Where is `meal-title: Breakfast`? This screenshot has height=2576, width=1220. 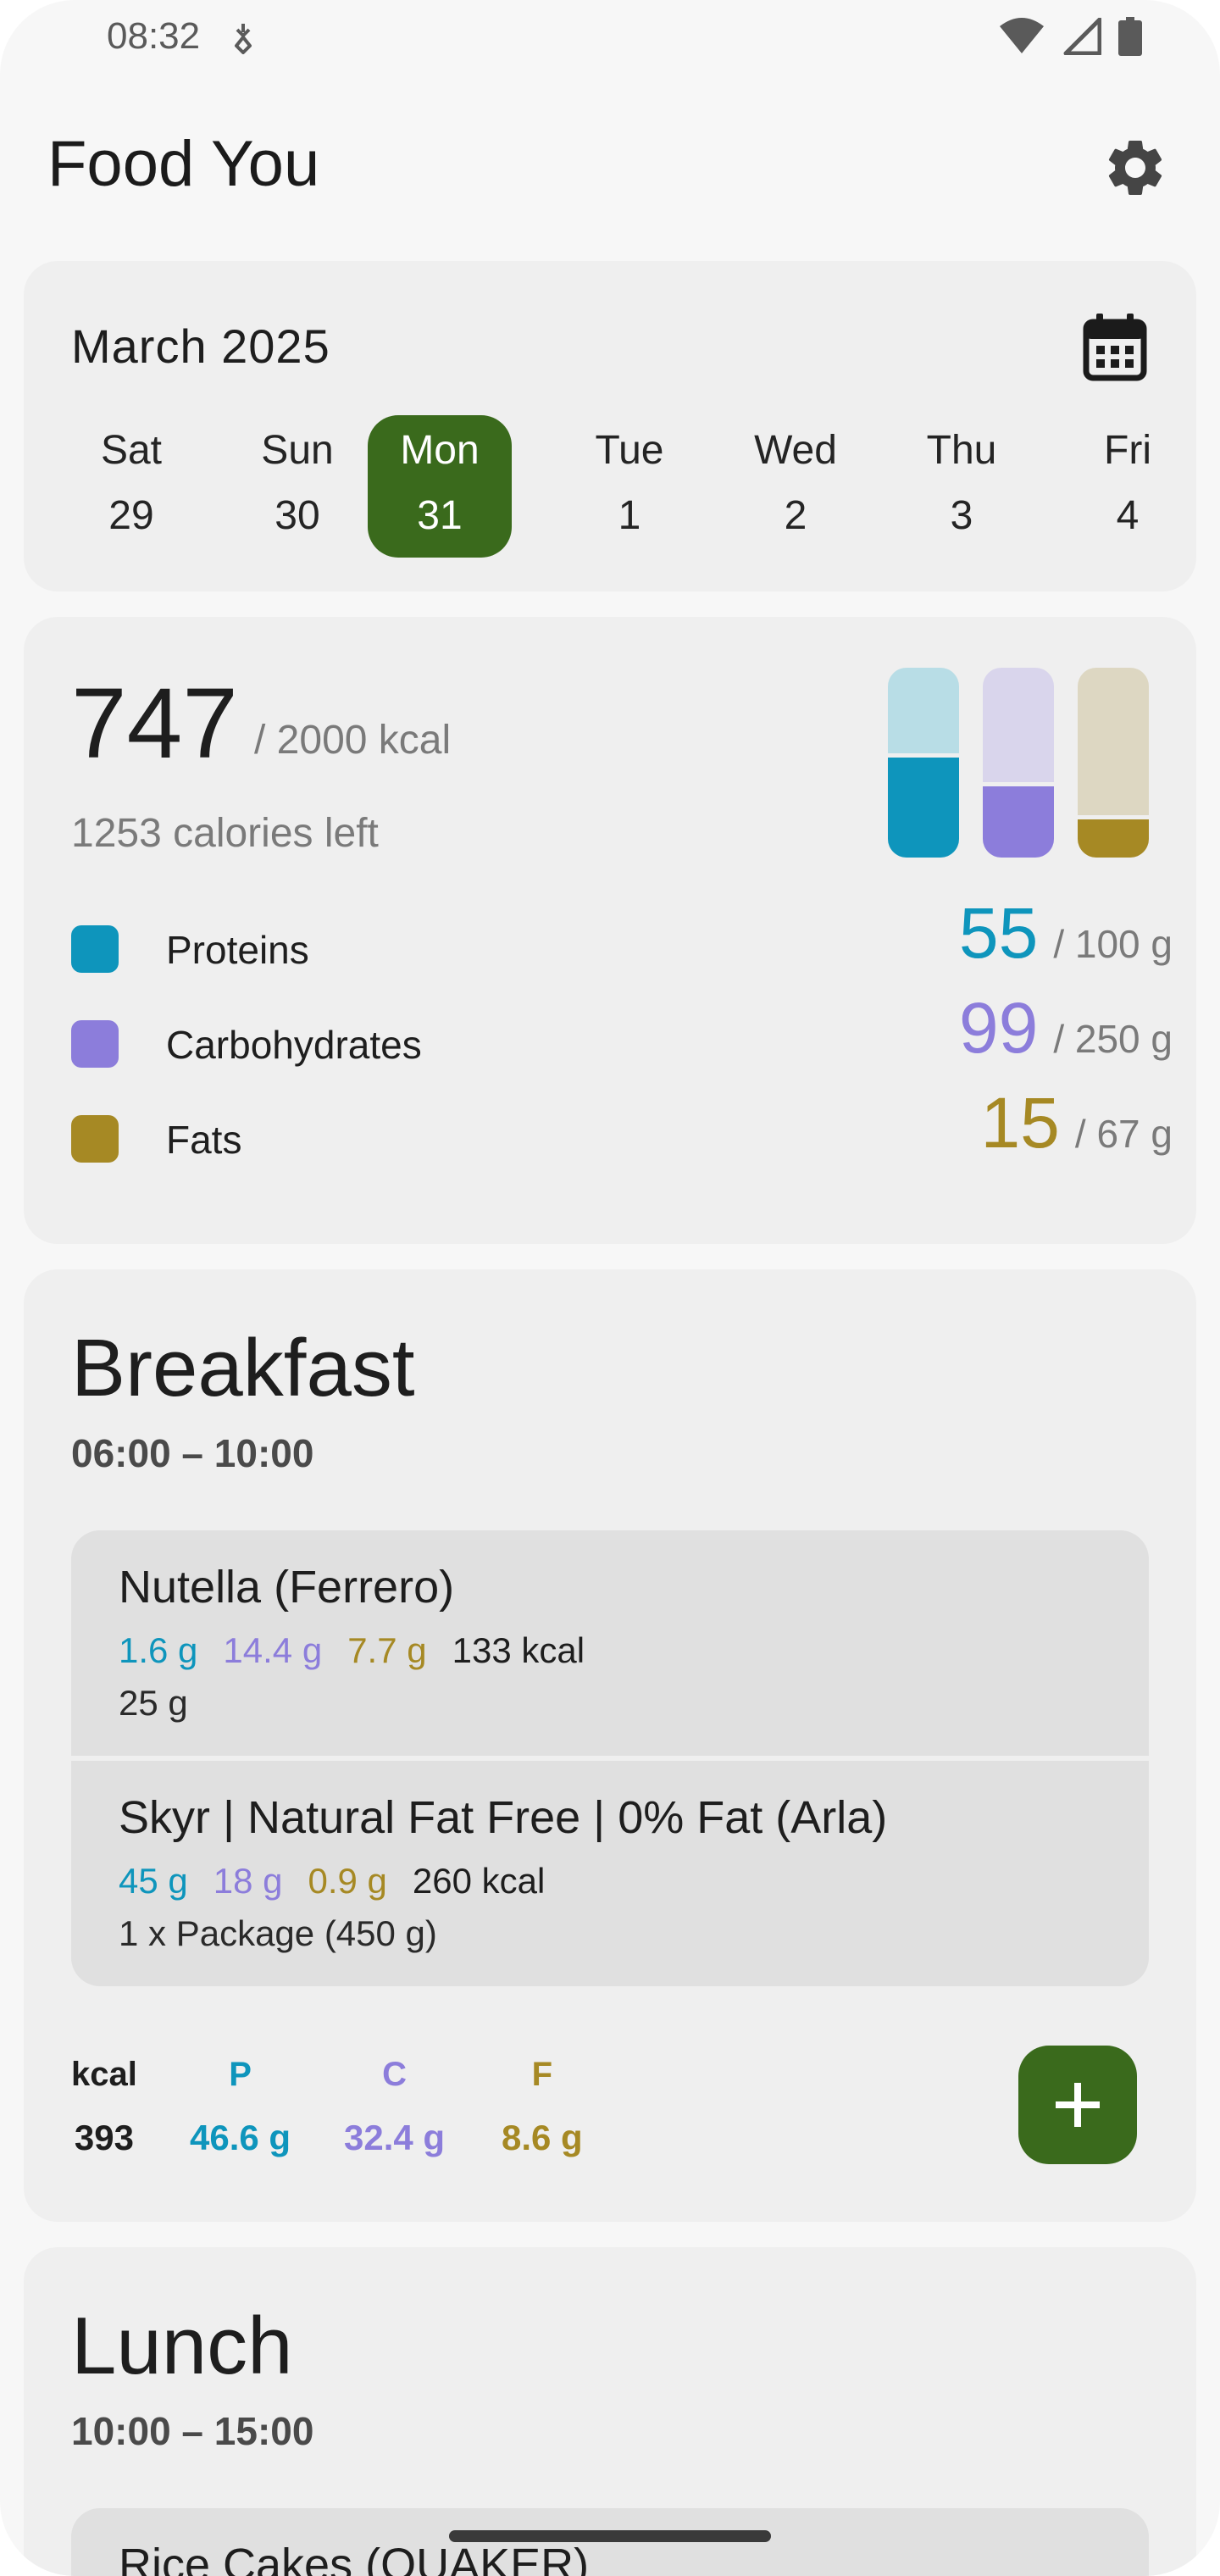 meal-title: Breakfast is located at coordinates (243, 1368).